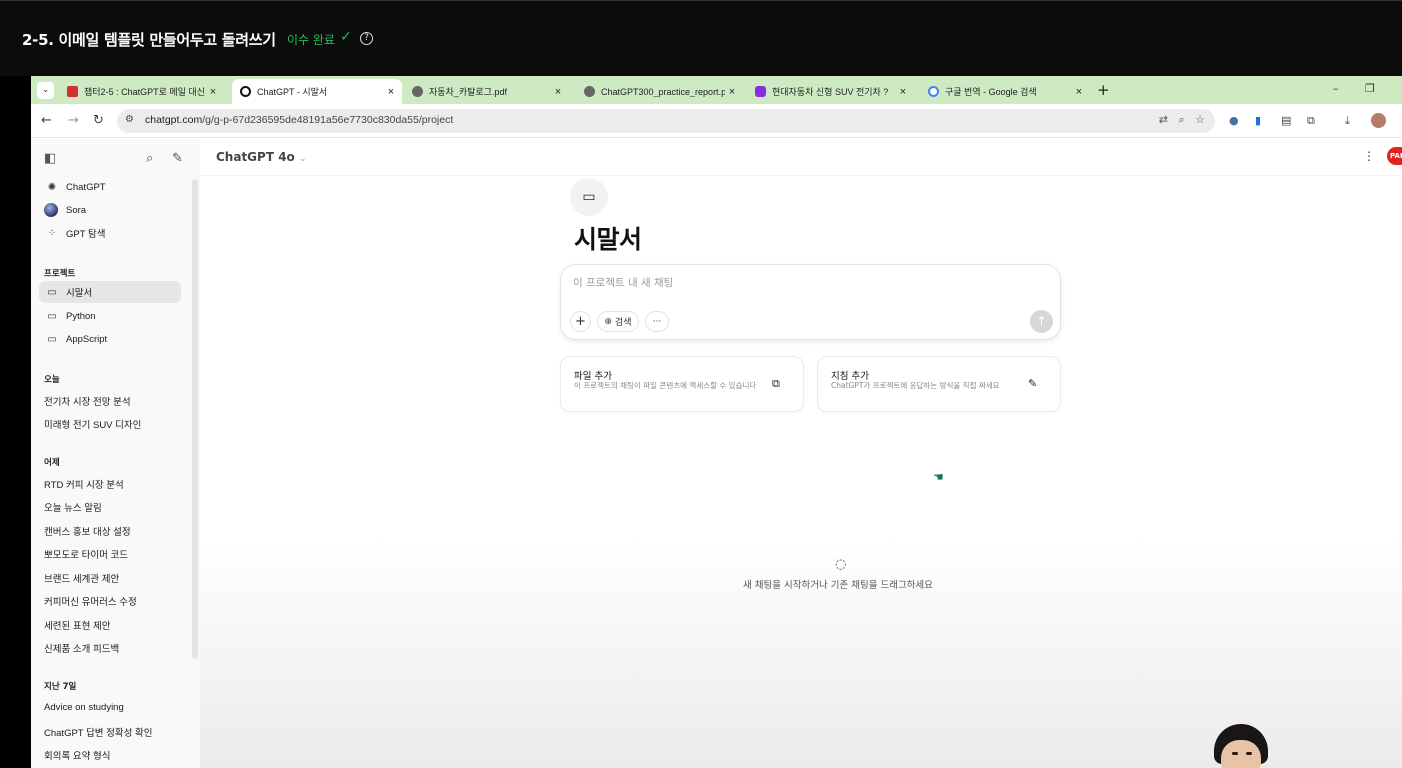 The height and width of the screenshot is (768, 1402). Describe the element at coordinates (86, 554) in the screenshot. I see `chat-history-item: 뽀모도로 타이머 코드` at that location.